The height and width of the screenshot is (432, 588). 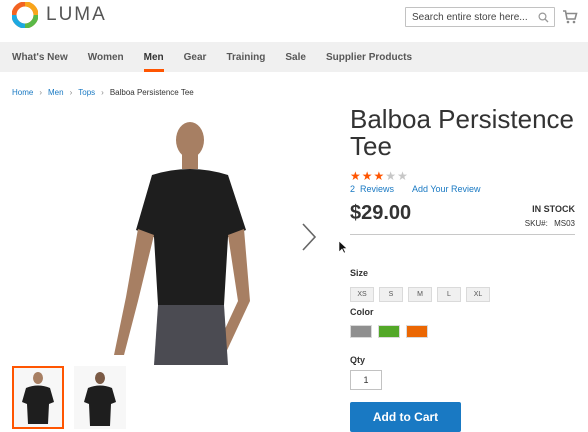 I want to click on thumbnail-back, so click(x=100, y=397).